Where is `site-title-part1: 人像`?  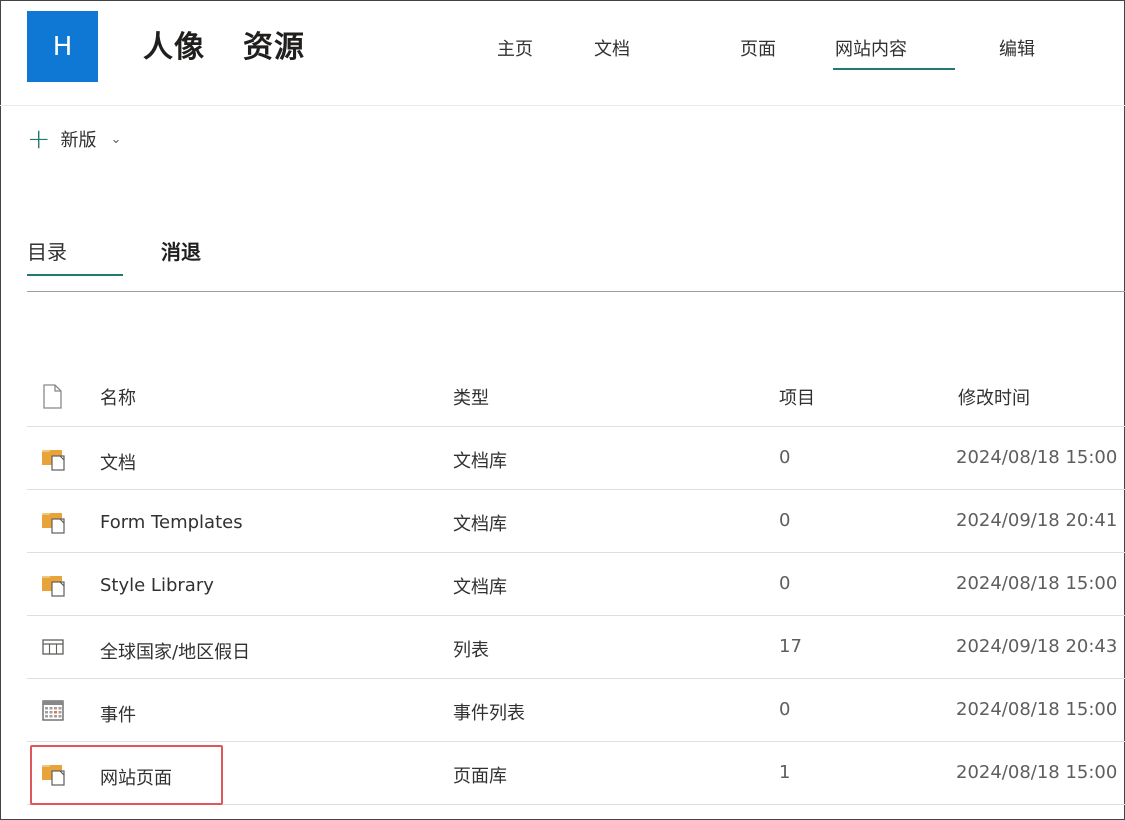
site-title-part1: 人像 is located at coordinates (174, 47).